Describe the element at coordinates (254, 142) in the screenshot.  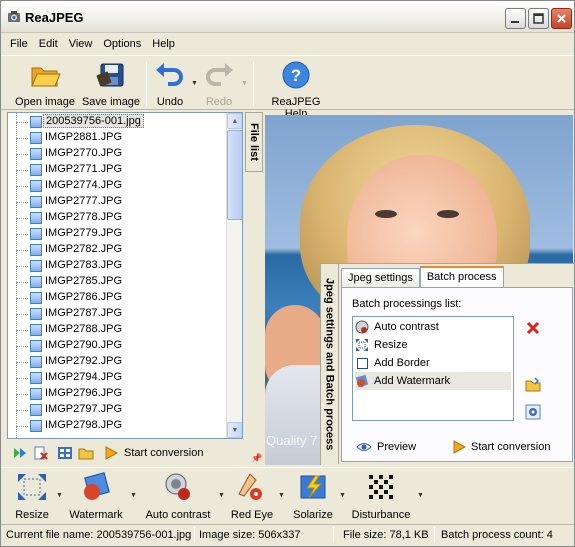
I see `tab-file-list: File list` at that location.